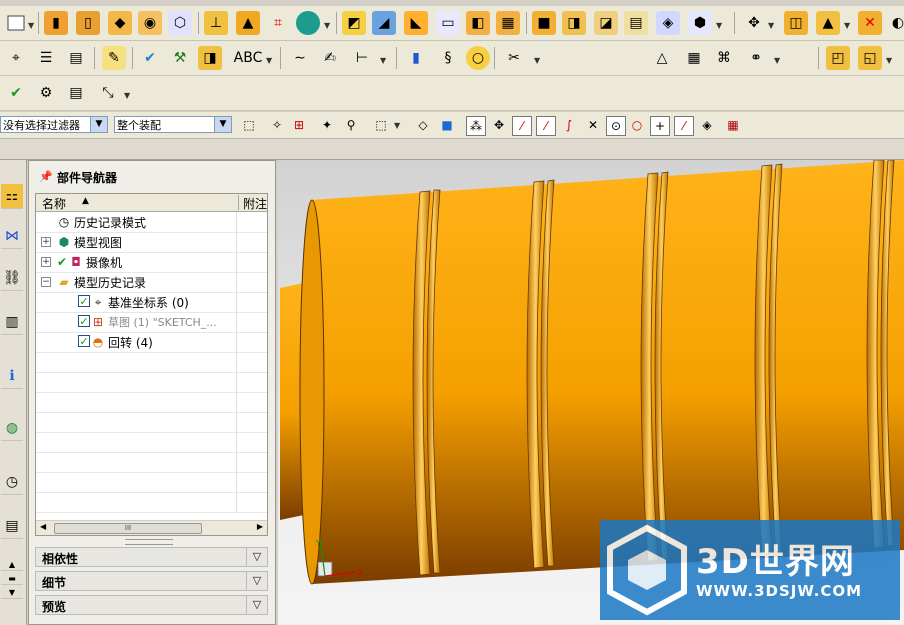 Image resolution: width=904 pixels, height=625 pixels. What do you see at coordinates (895, 23) in the screenshot?
I see `constraint-icon: ◐` at bounding box center [895, 23].